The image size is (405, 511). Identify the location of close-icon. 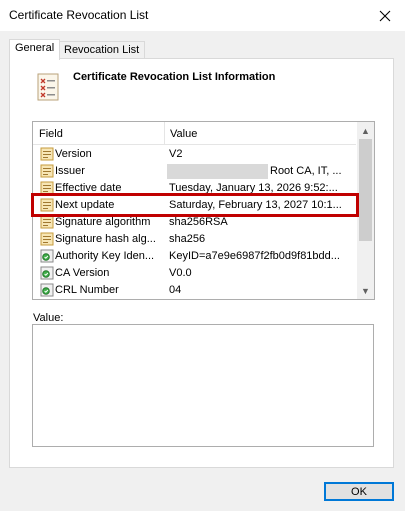
(385, 15).